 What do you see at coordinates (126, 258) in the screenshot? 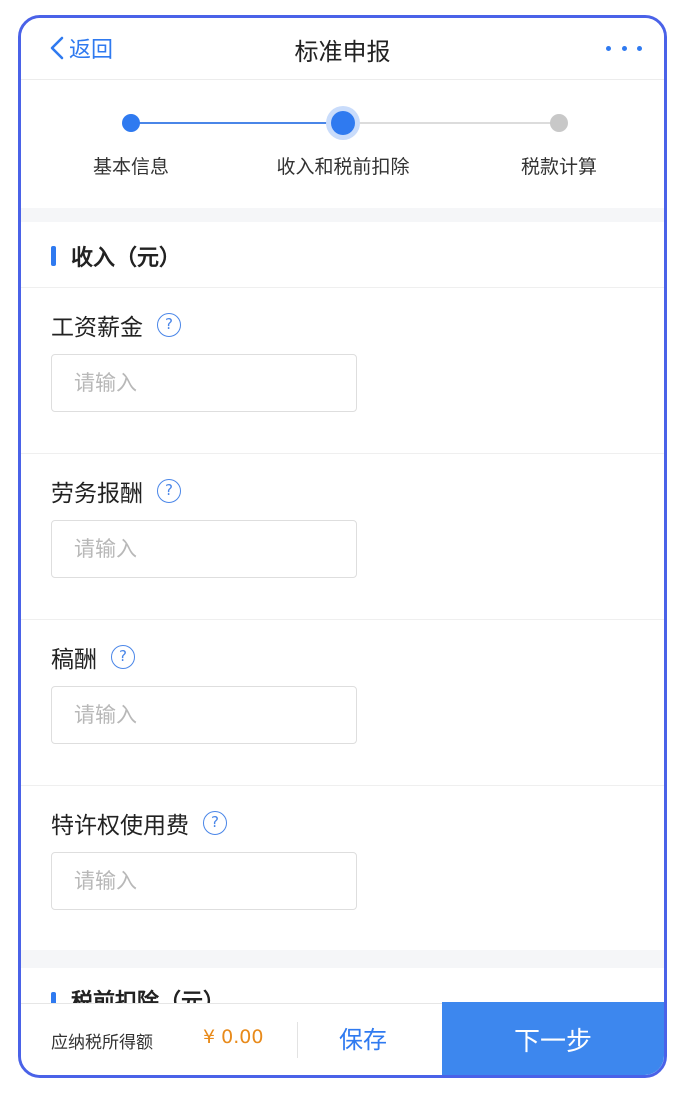
I see `income-section-title: 收入（元）` at bounding box center [126, 258].